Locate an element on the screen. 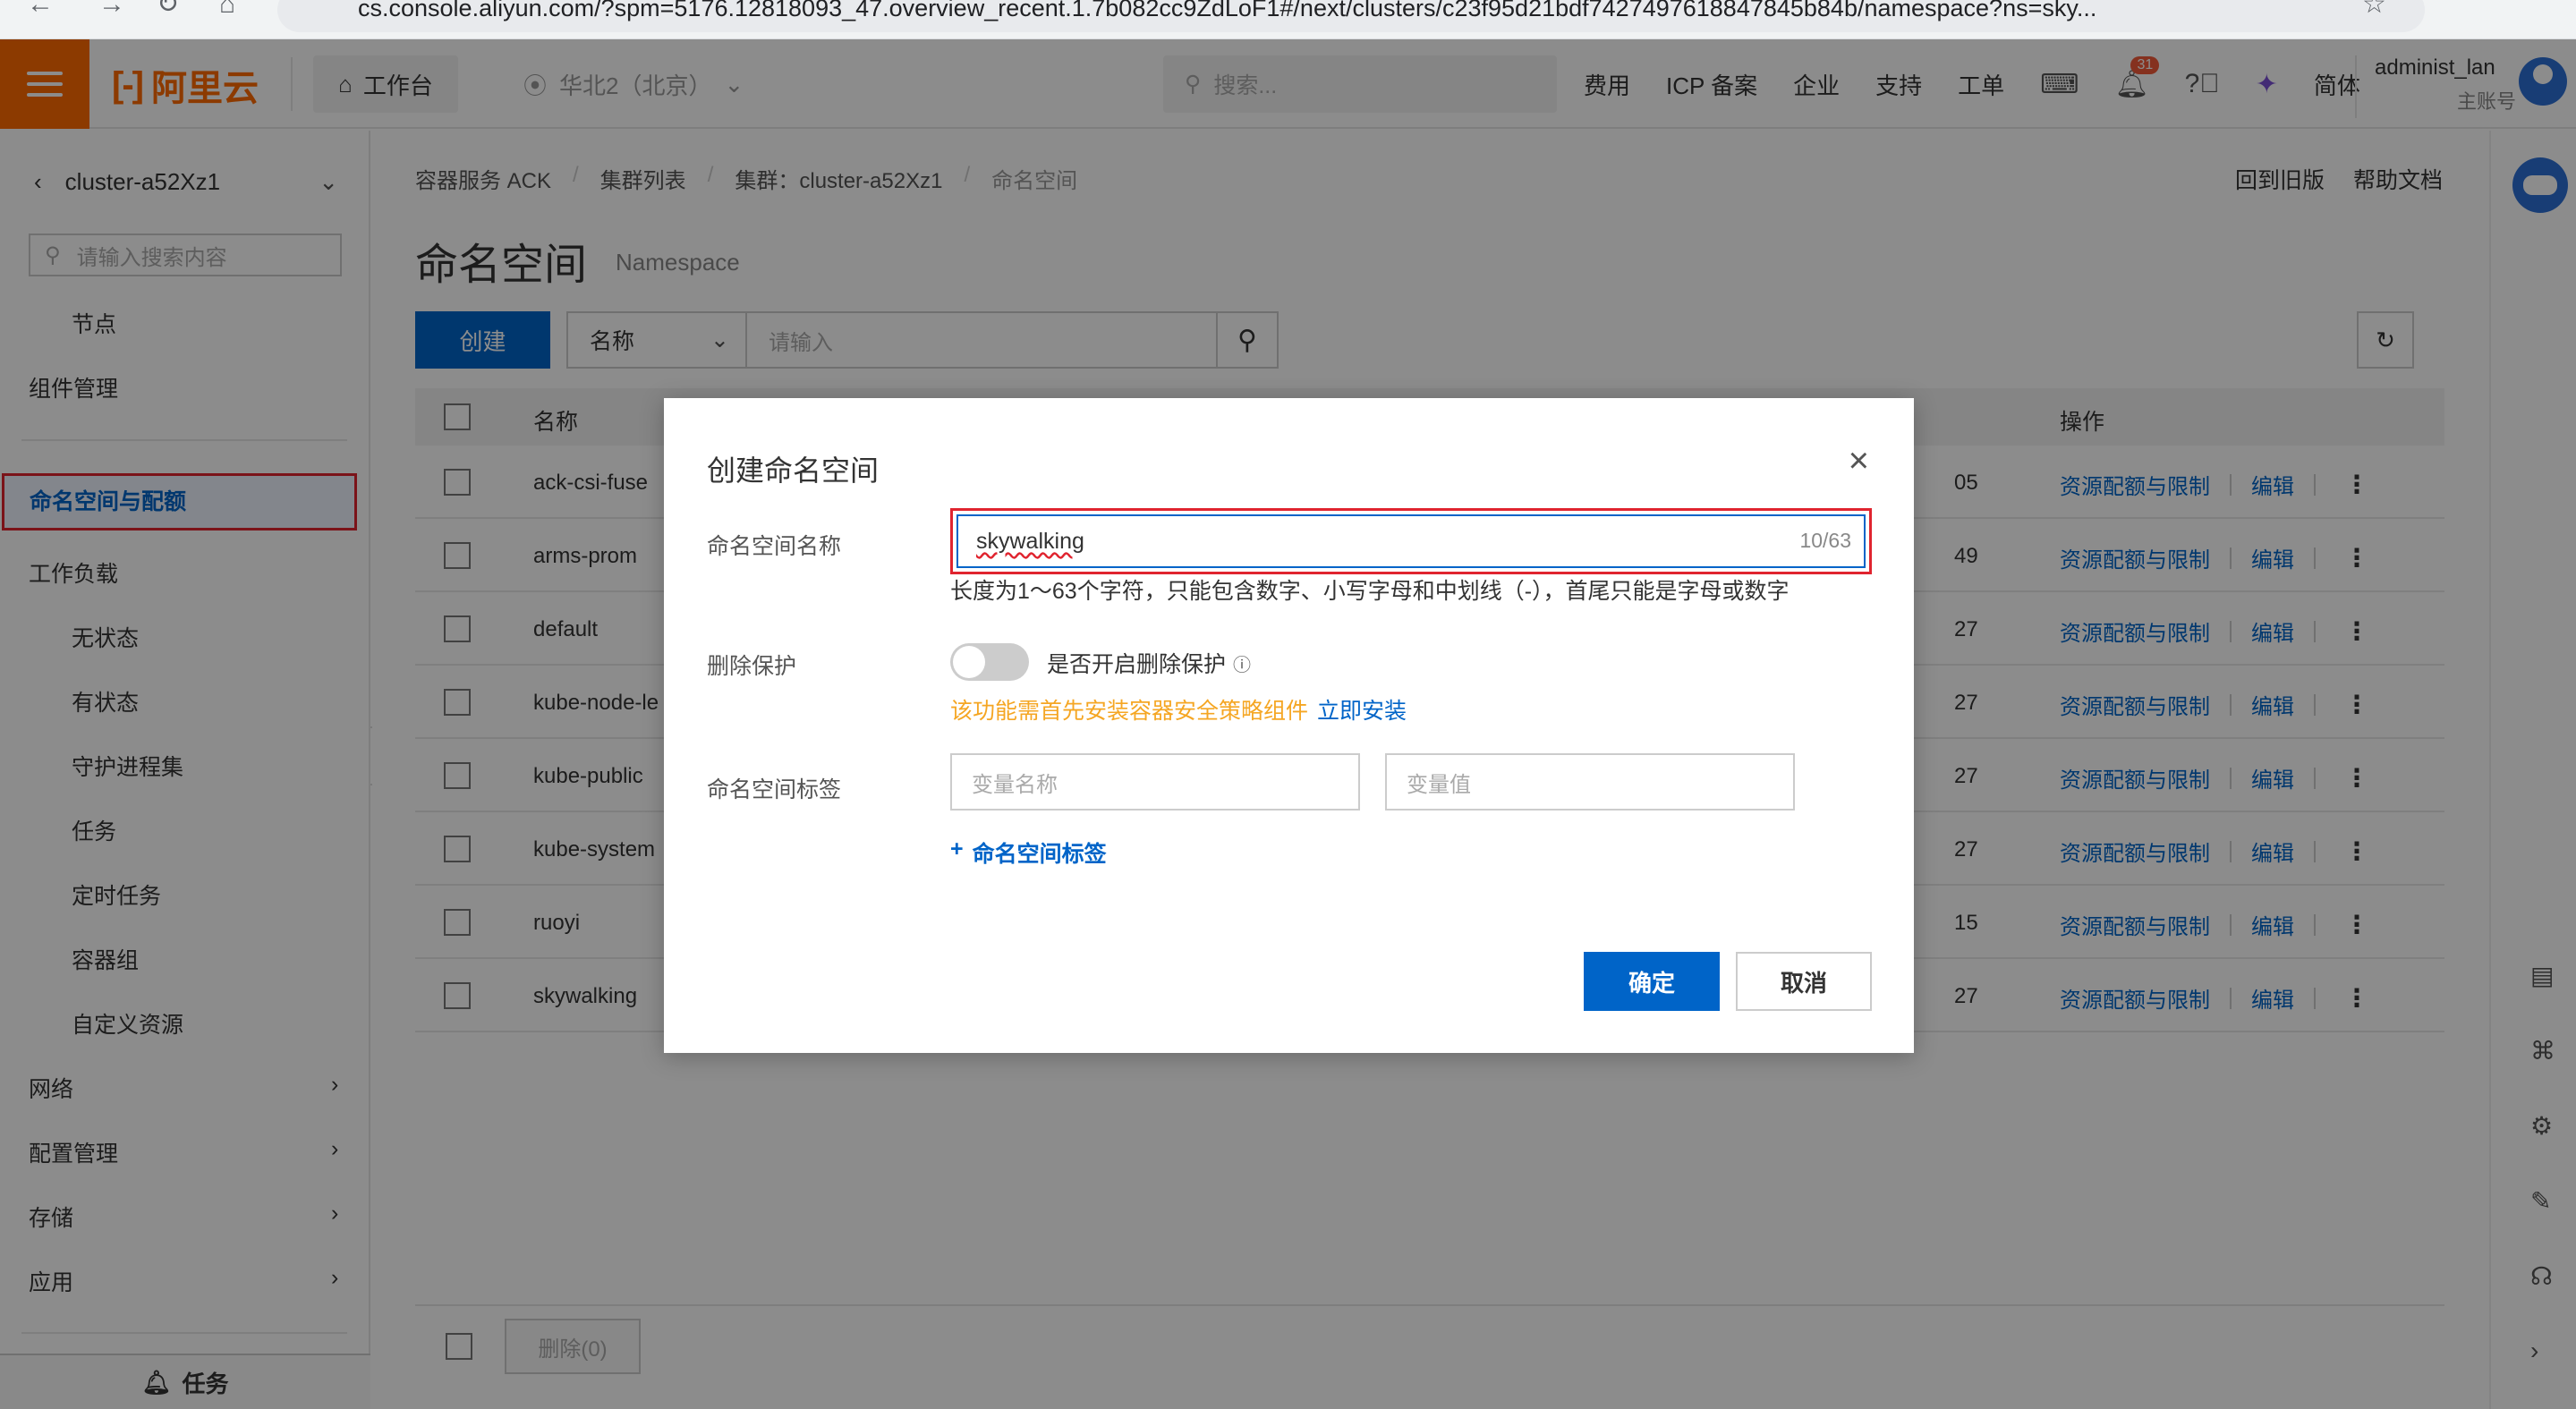 The image size is (2576, 1409). namespace-name-input: skywalking 10/63 is located at coordinates (1411, 541).